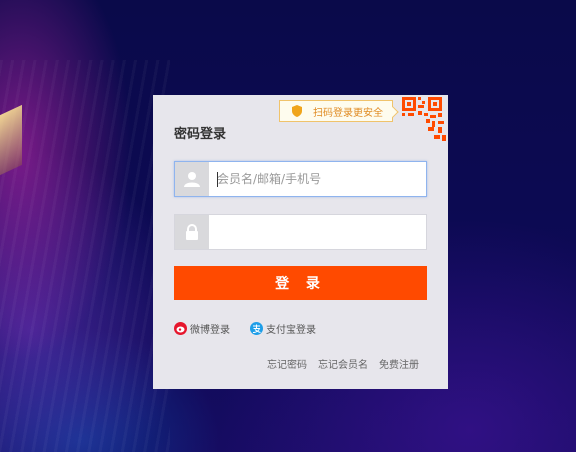 This screenshot has height=452, width=576. I want to click on alipay-icon, so click(256, 328).